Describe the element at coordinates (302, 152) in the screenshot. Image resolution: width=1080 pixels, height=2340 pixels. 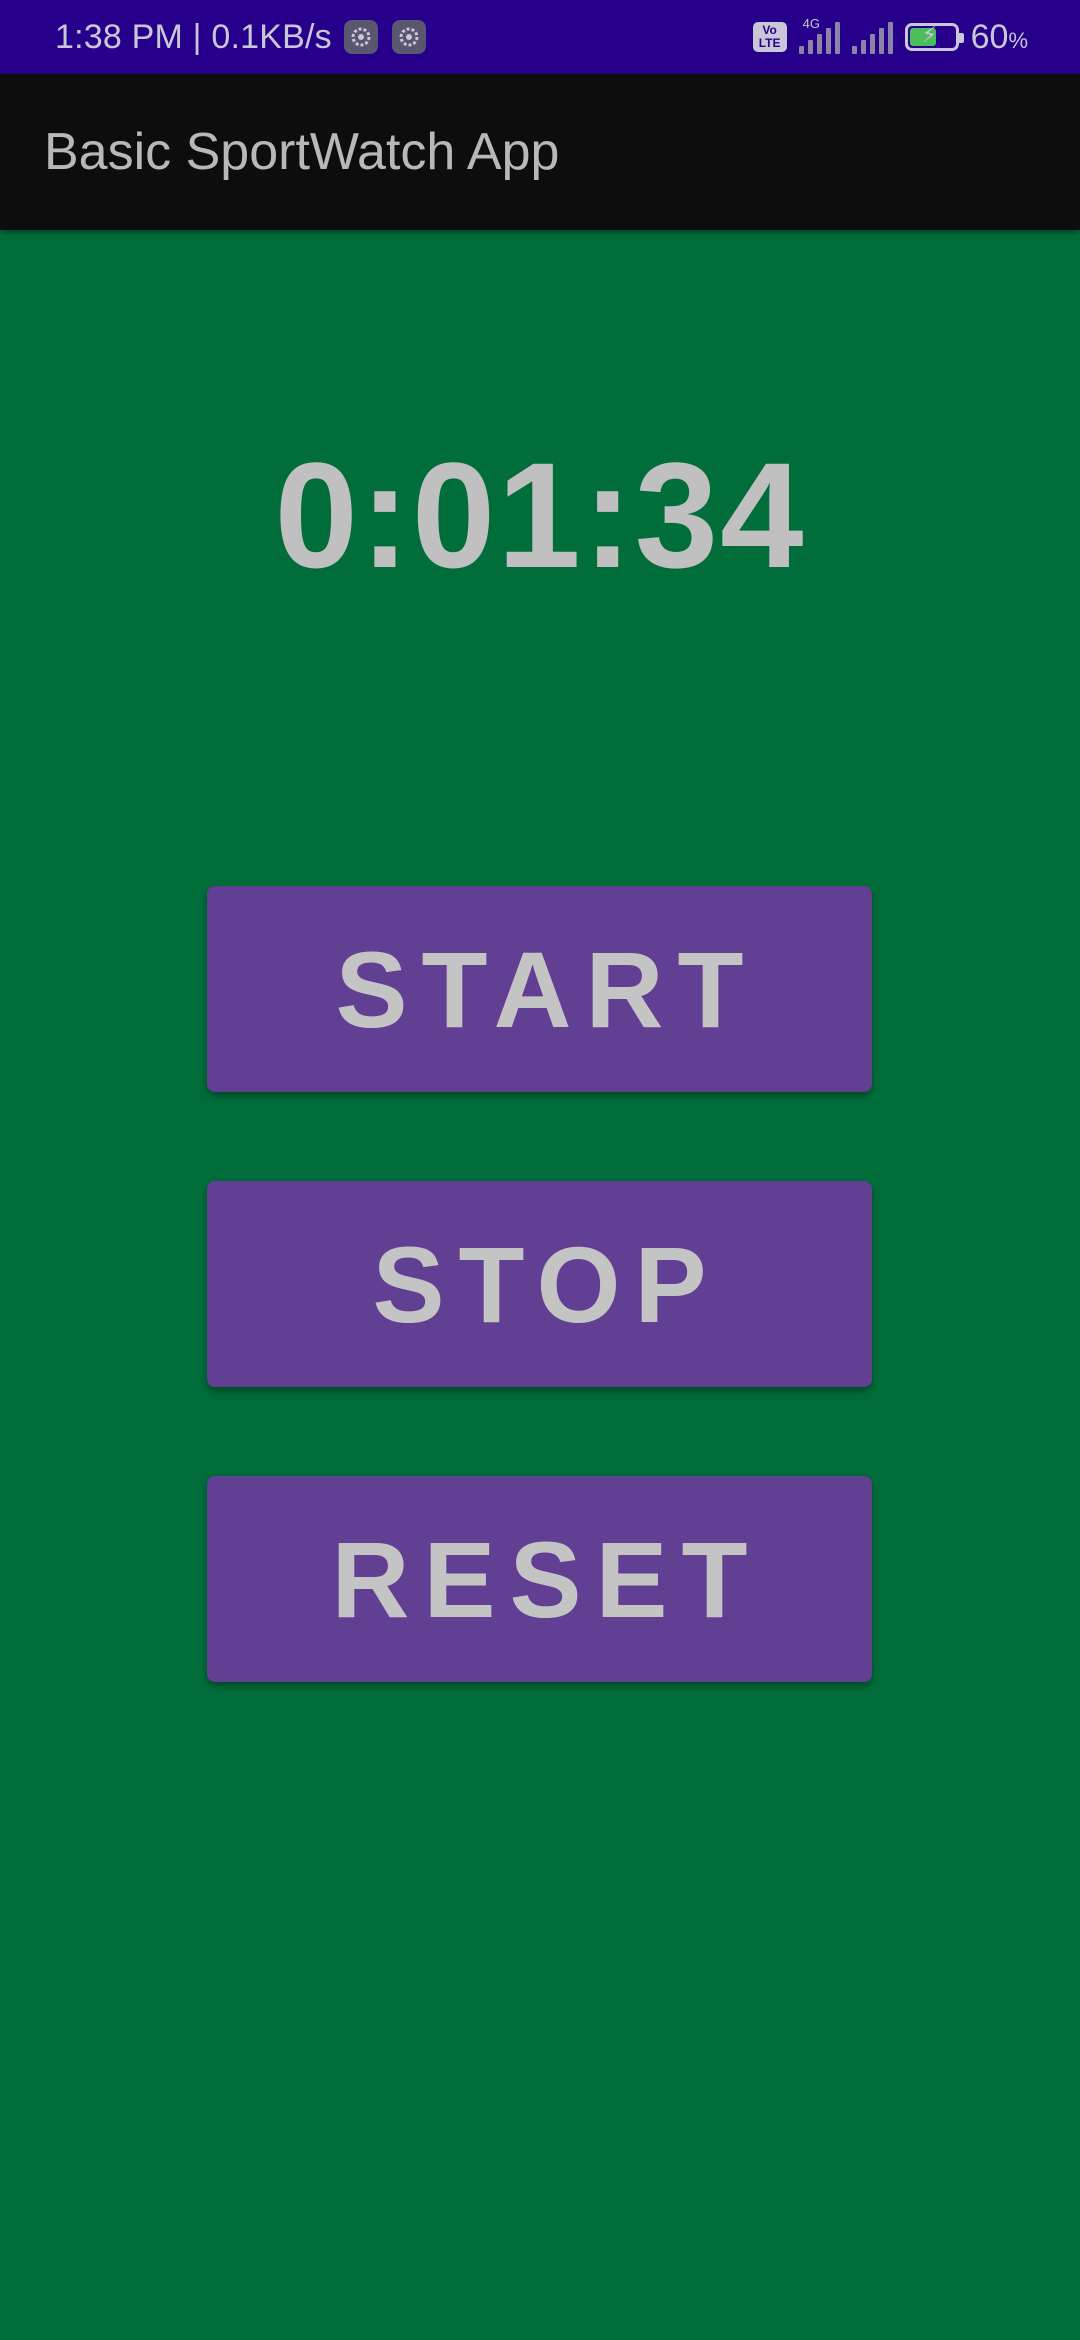
I see `app-title: Basic SportWatch App` at that location.